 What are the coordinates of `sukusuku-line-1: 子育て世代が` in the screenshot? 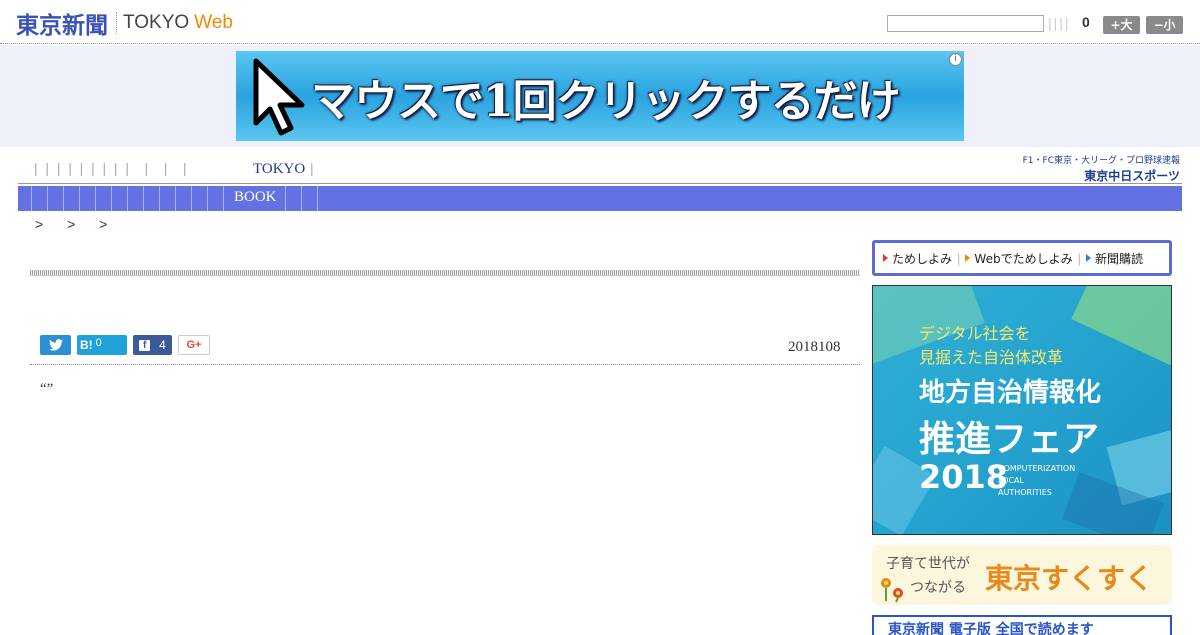 It's located at (928, 564).